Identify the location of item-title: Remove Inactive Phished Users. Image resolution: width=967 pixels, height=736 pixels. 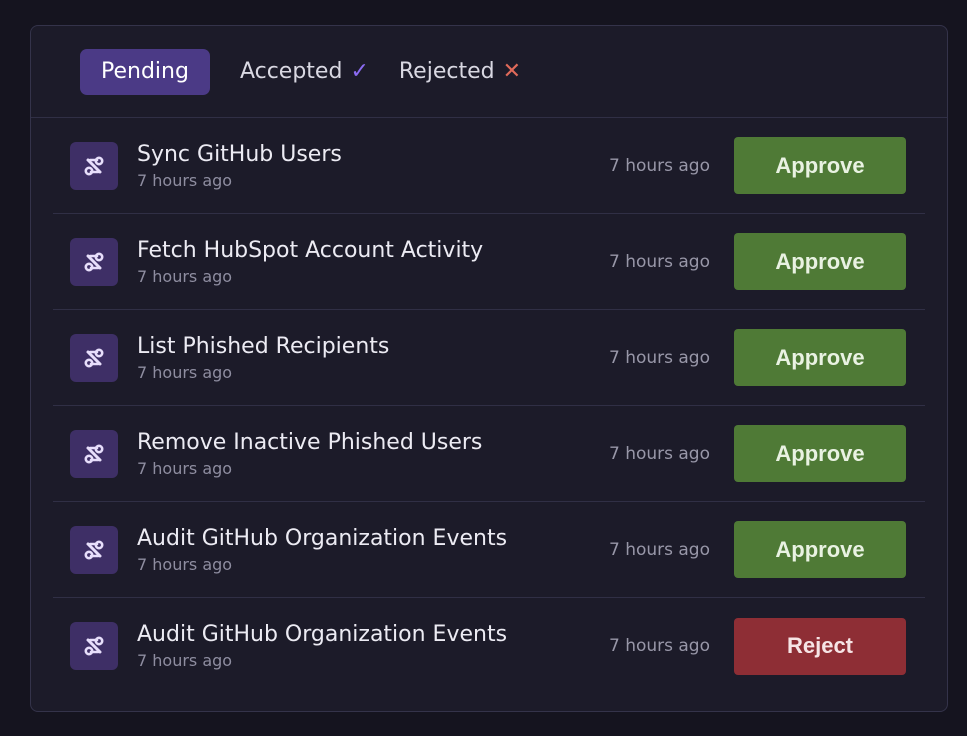
(310, 442).